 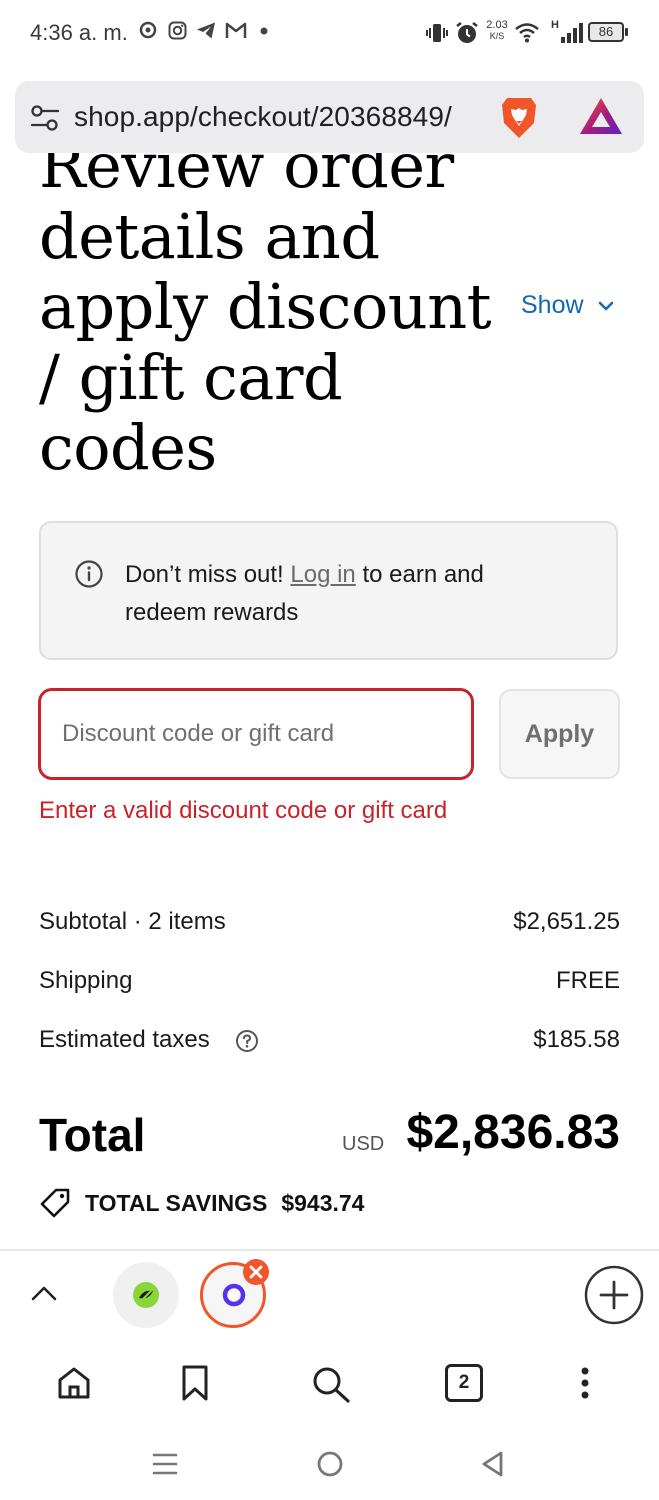 I want to click on battery-indicator: 86, so click(x=606, y=32).